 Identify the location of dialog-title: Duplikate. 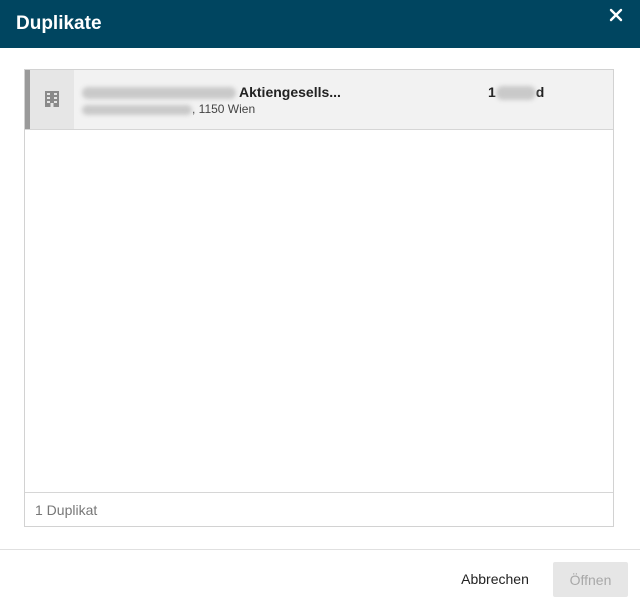
(59, 23).